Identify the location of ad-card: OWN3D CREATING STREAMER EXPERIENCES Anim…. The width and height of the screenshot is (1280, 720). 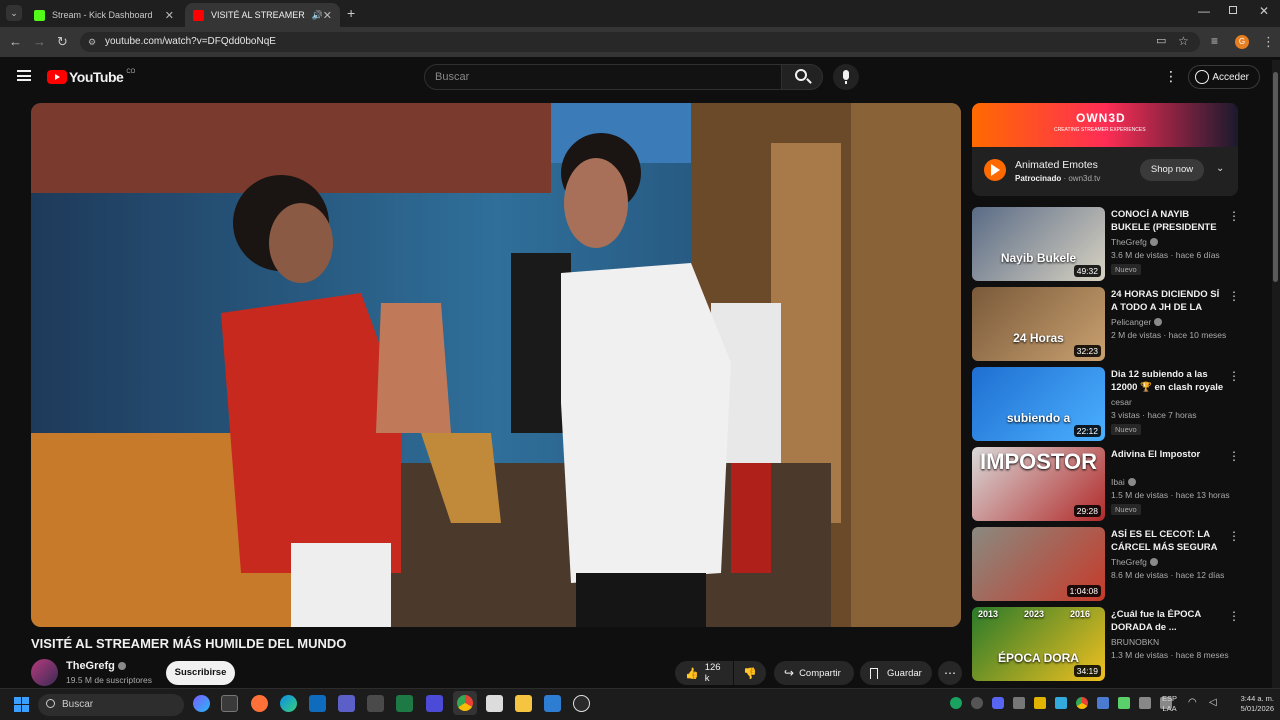
(1105, 149).